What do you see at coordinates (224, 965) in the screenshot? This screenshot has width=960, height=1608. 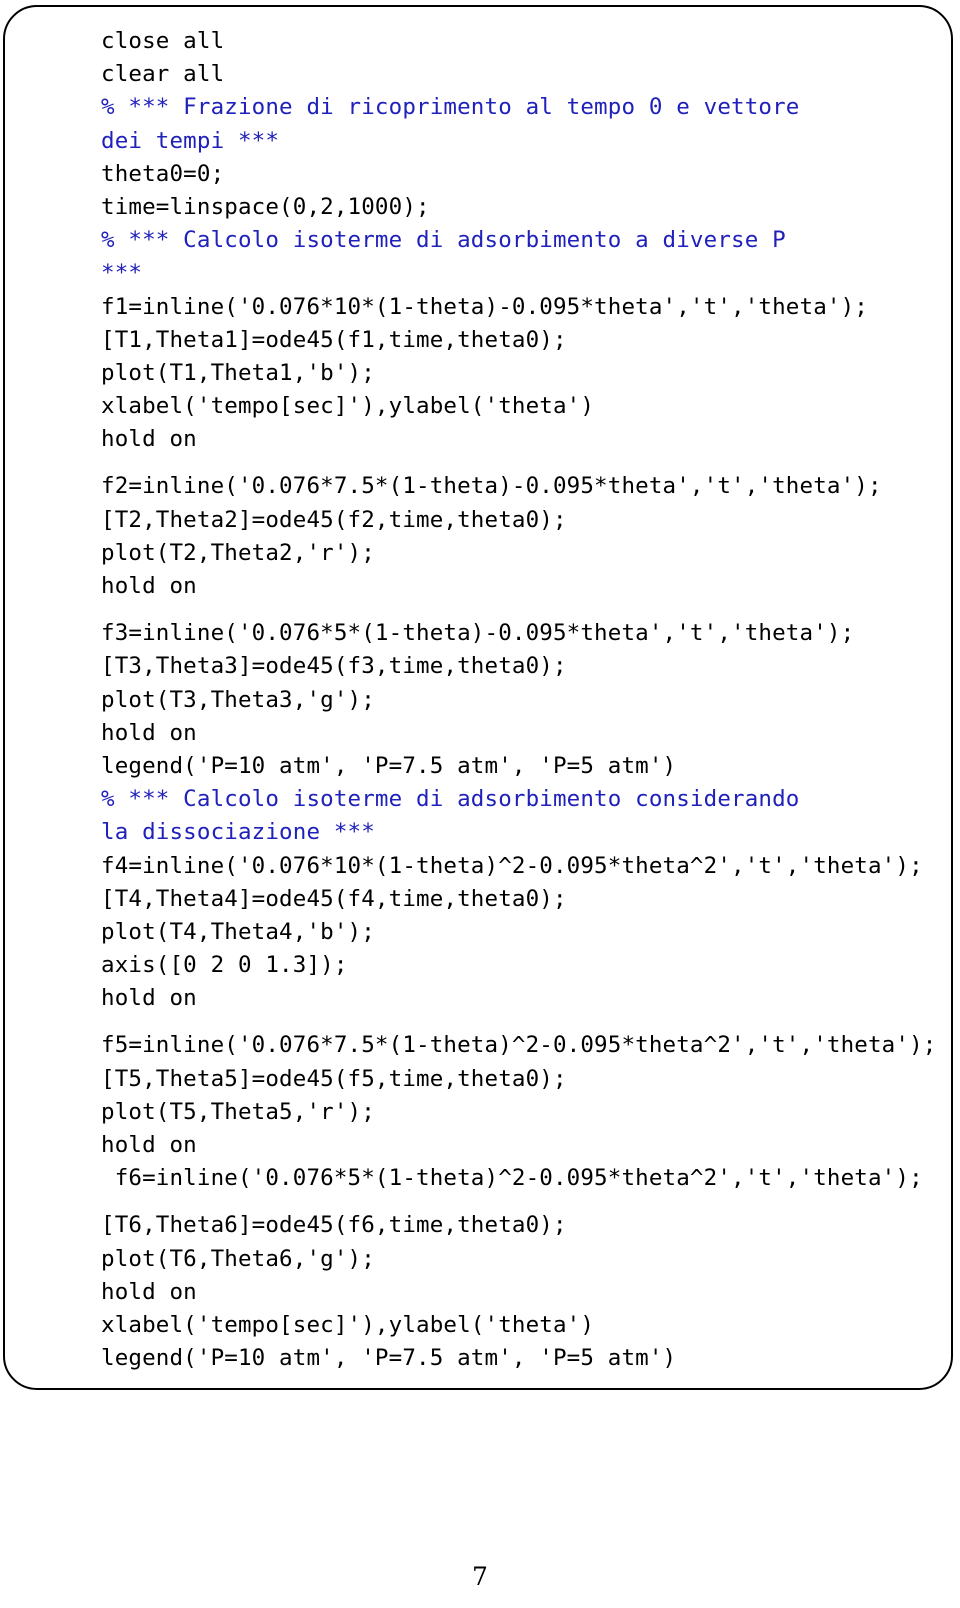 I see `code-line: axis([0 2 0 1.3]);` at bounding box center [224, 965].